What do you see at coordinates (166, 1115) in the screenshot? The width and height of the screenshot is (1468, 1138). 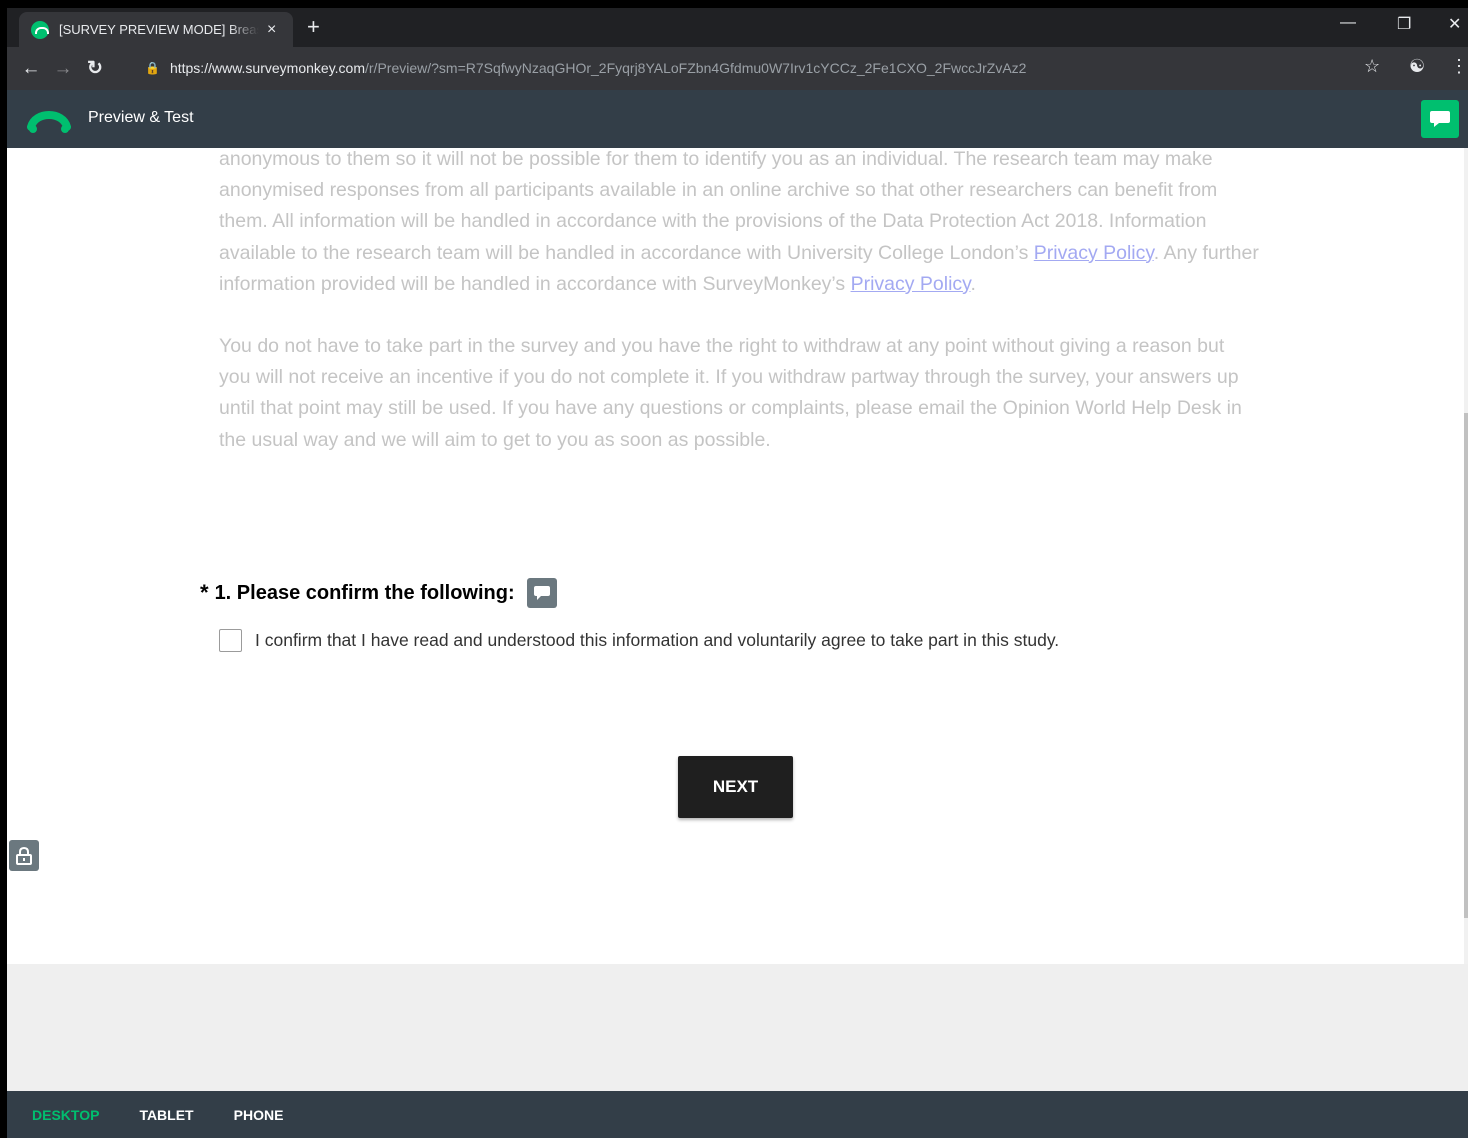 I see `mode-tablet-tab: TABLET` at bounding box center [166, 1115].